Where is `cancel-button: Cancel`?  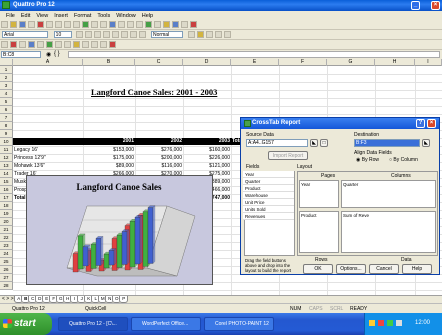 cancel-button: Cancel is located at coordinates (384, 269).